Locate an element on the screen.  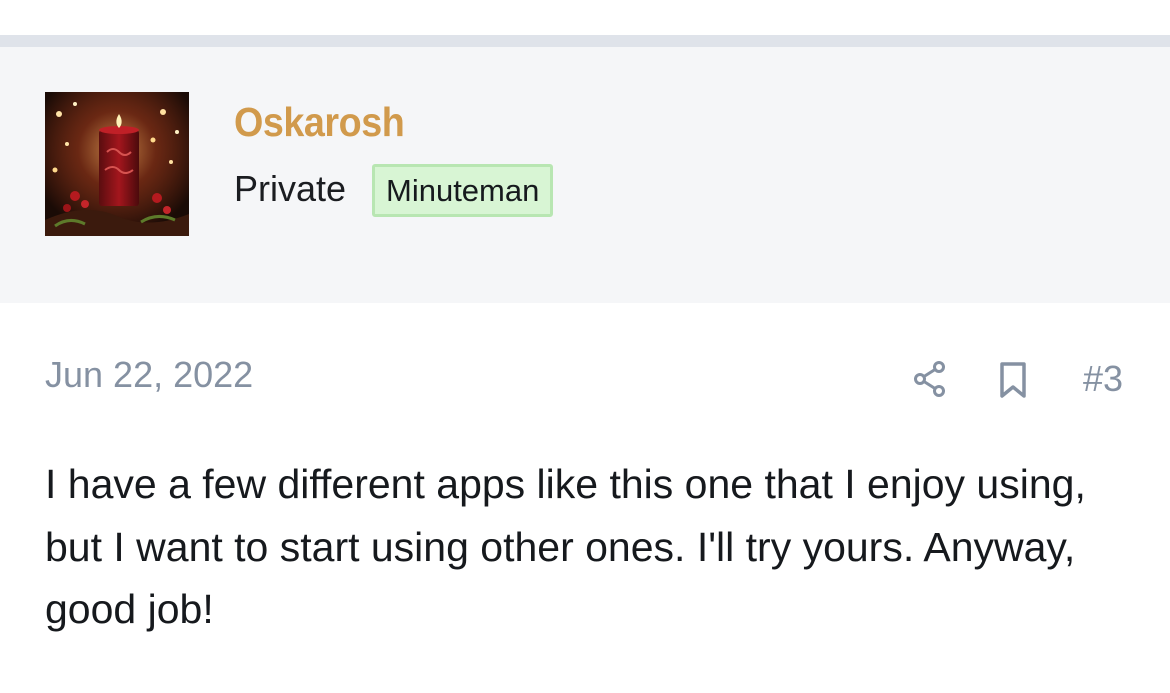
user-avatar is located at coordinates (117, 164).